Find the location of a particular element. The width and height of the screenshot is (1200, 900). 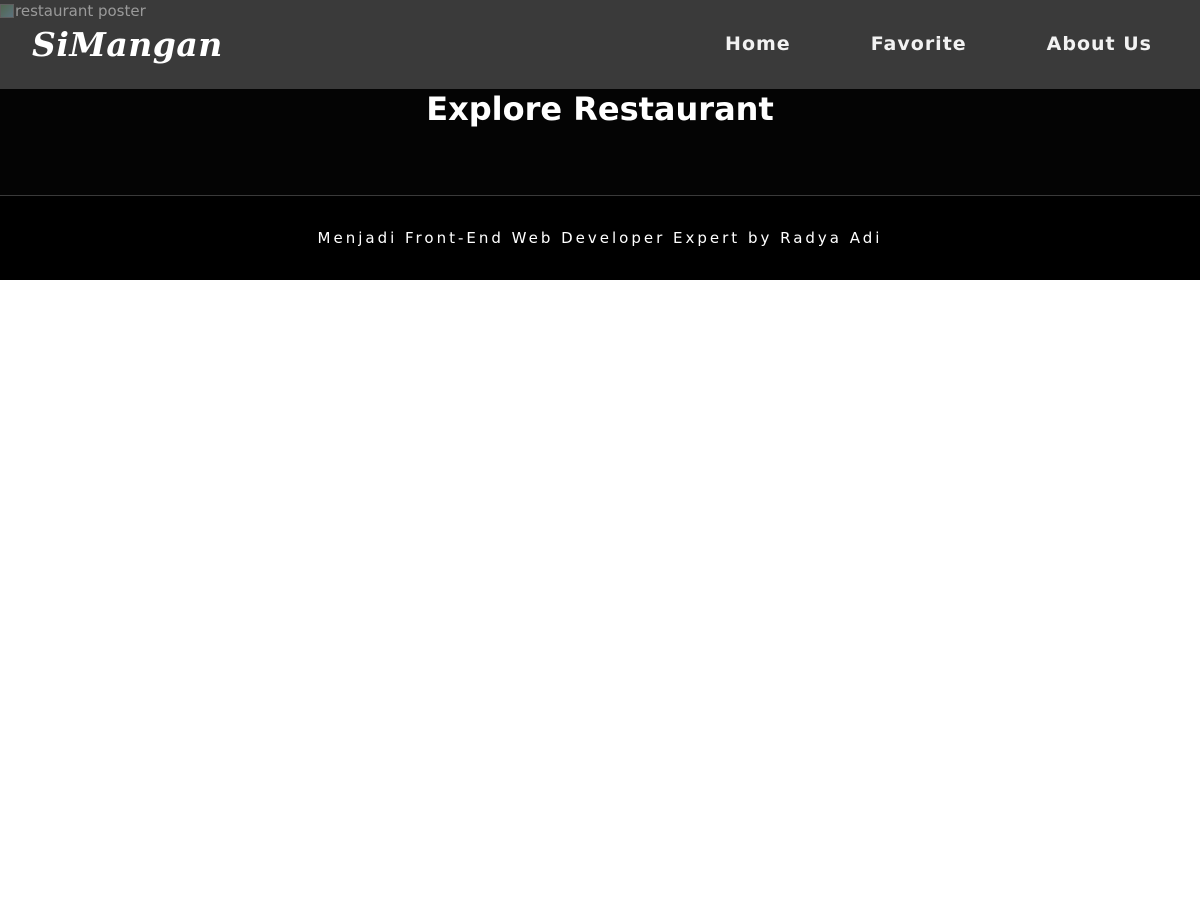

main-nav: Home Favorite About Us is located at coordinates (938, 44).